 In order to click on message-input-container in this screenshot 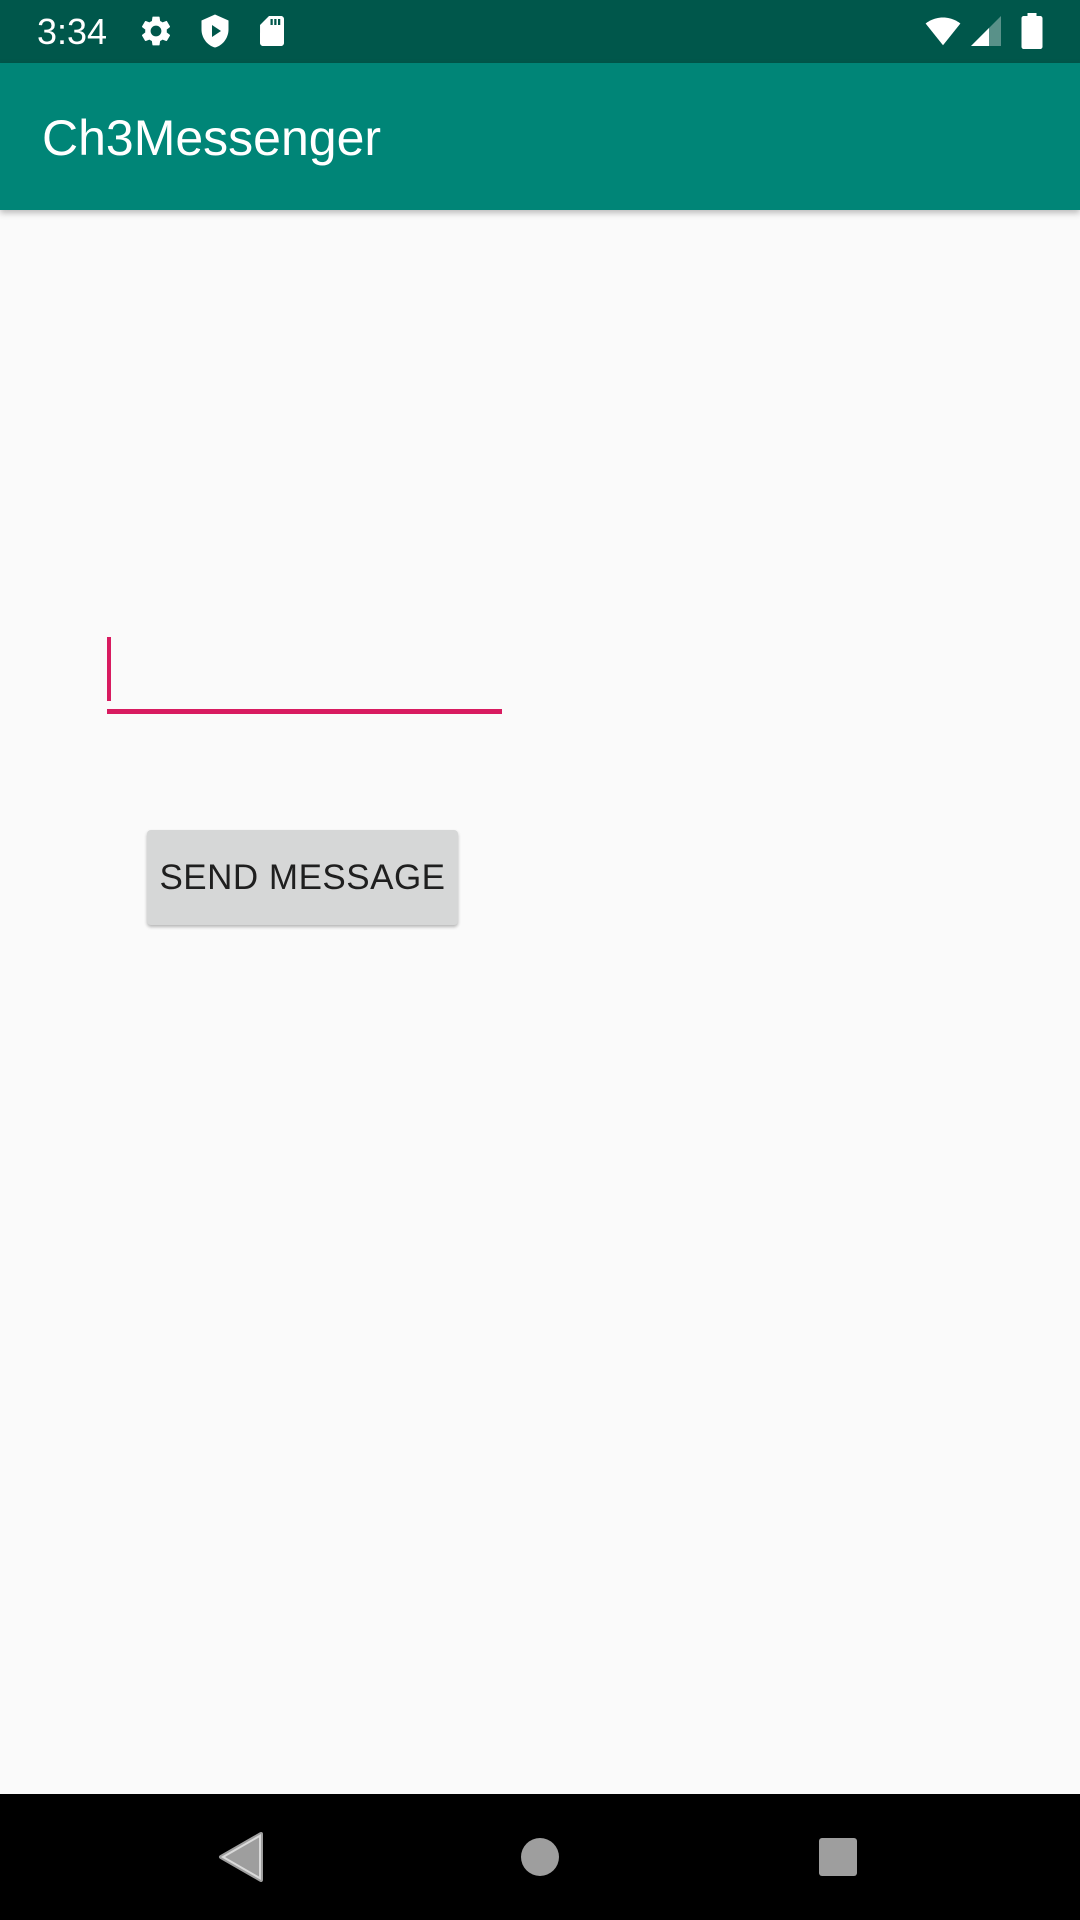, I will do `click(304, 667)`.